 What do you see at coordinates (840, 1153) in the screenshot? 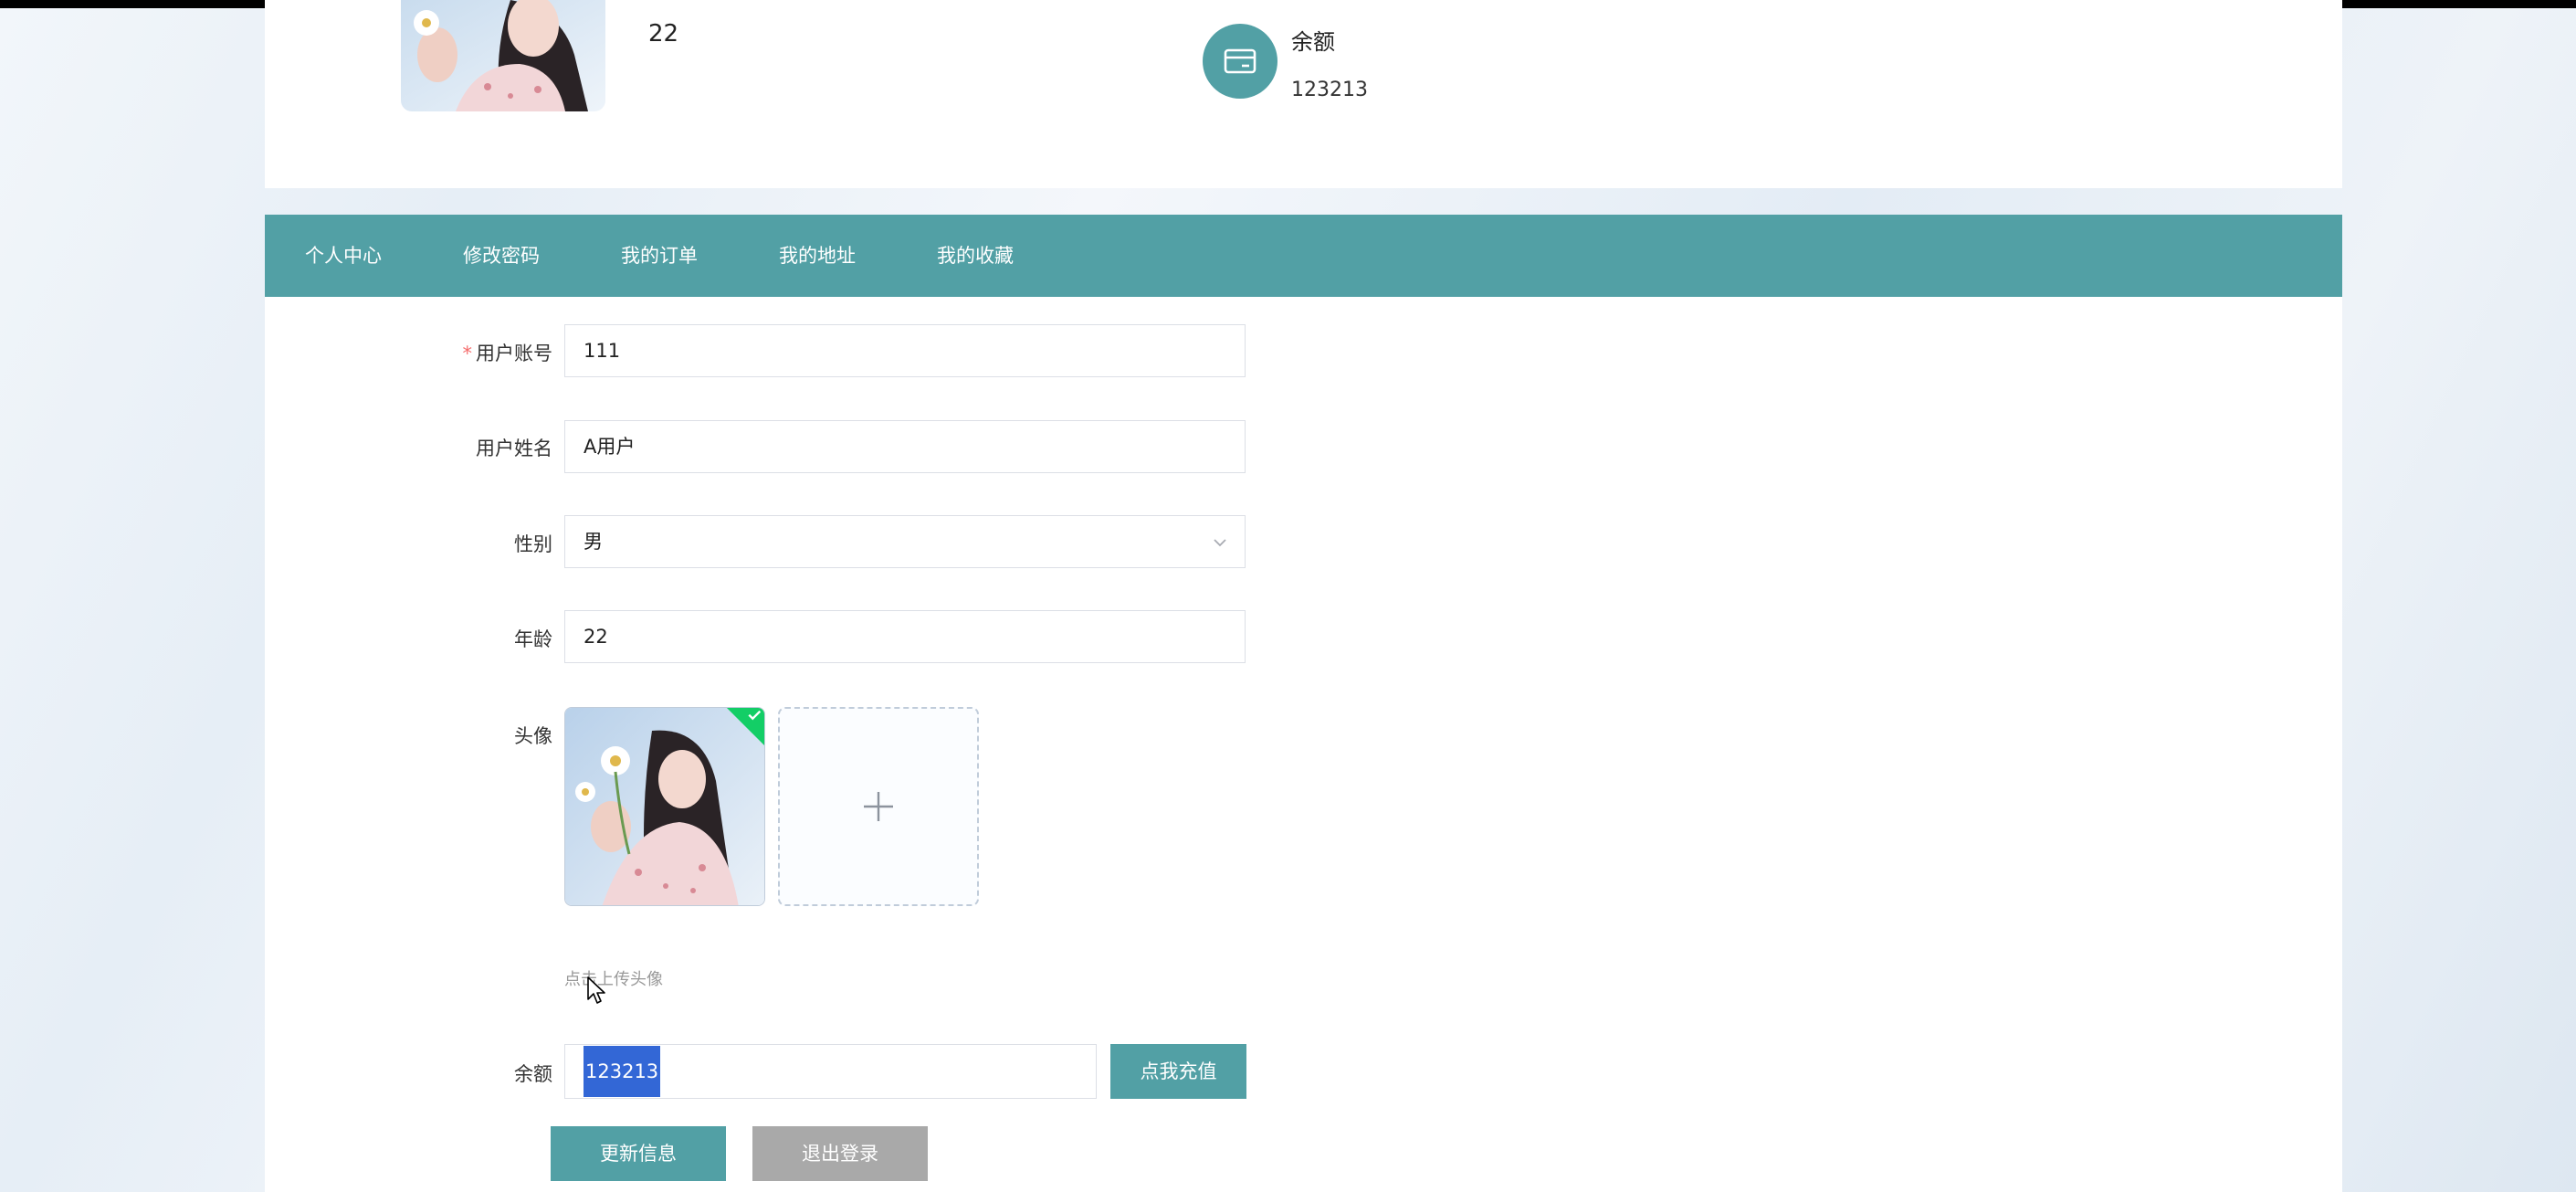
I see `logout-button: 退出登录` at bounding box center [840, 1153].